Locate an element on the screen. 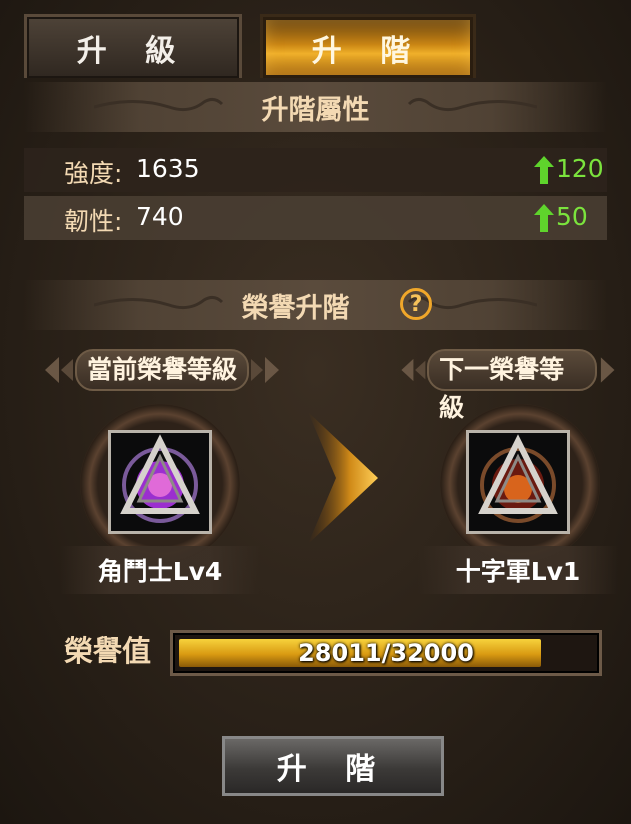 The image size is (631, 824). stat-value: 1635 is located at coordinates (168, 168).